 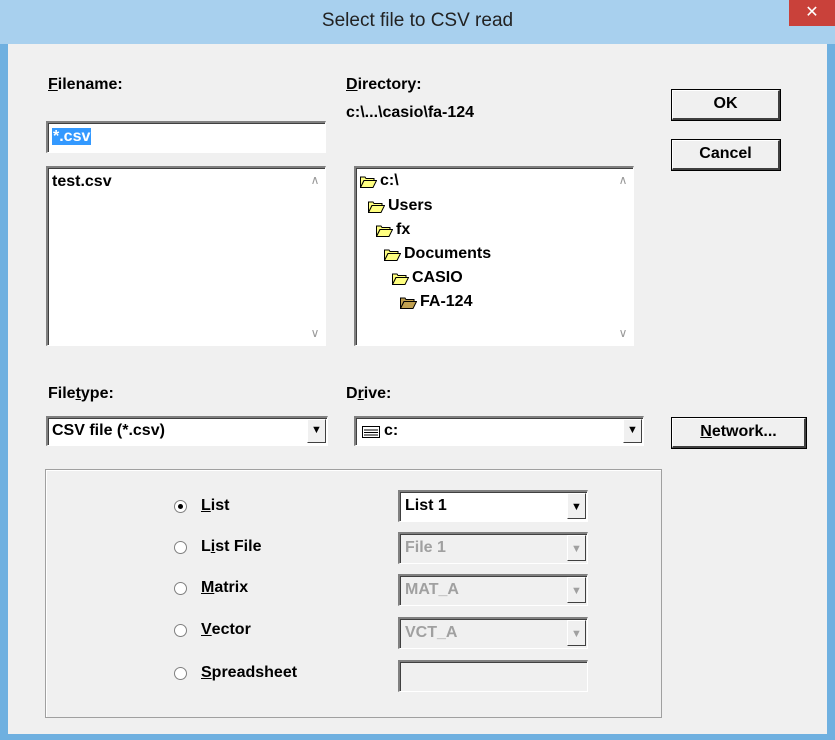 I want to click on tree-item-casio: CASIO, so click(x=427, y=278).